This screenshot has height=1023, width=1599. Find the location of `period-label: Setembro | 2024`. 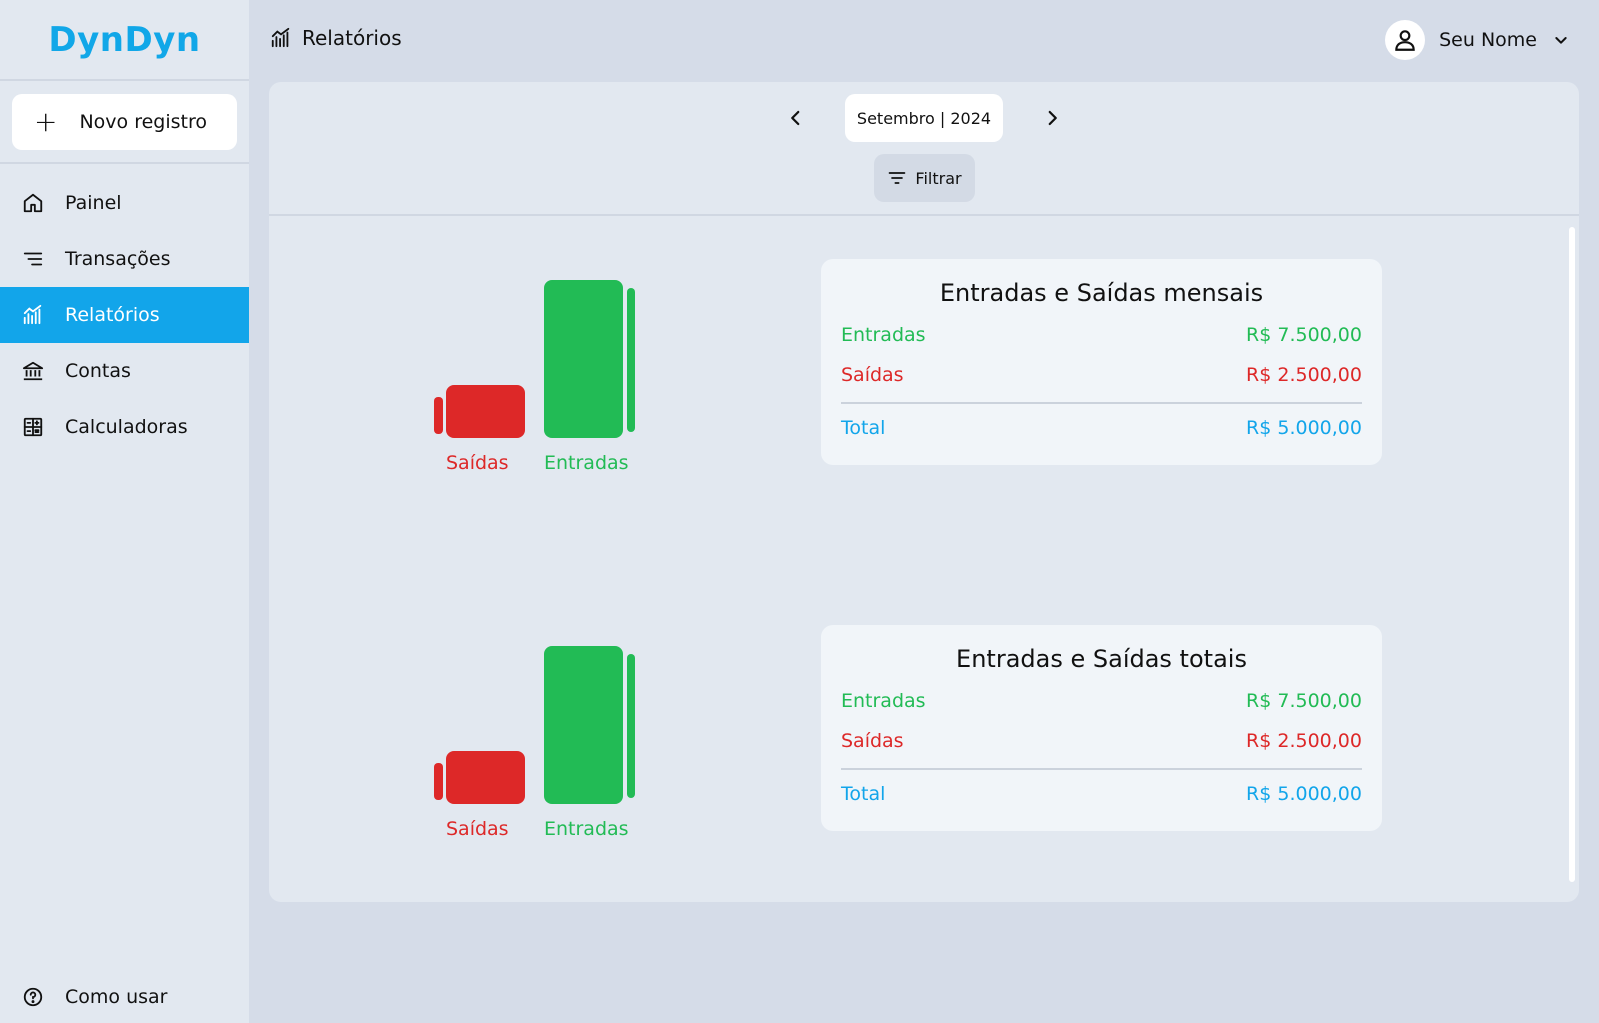

period-label: Setembro | 2024 is located at coordinates (924, 118).